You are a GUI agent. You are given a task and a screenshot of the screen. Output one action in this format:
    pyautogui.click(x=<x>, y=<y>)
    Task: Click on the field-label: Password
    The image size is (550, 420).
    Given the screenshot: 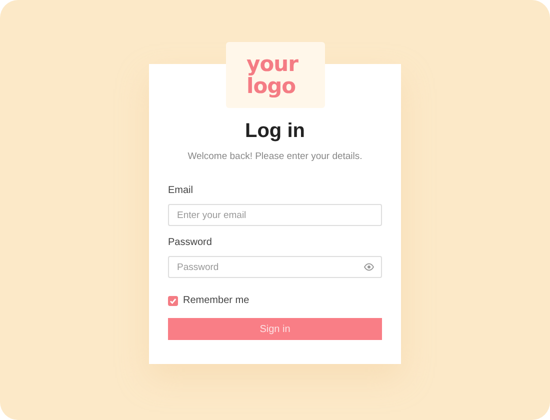 What is the action you would take?
    pyautogui.click(x=190, y=243)
    